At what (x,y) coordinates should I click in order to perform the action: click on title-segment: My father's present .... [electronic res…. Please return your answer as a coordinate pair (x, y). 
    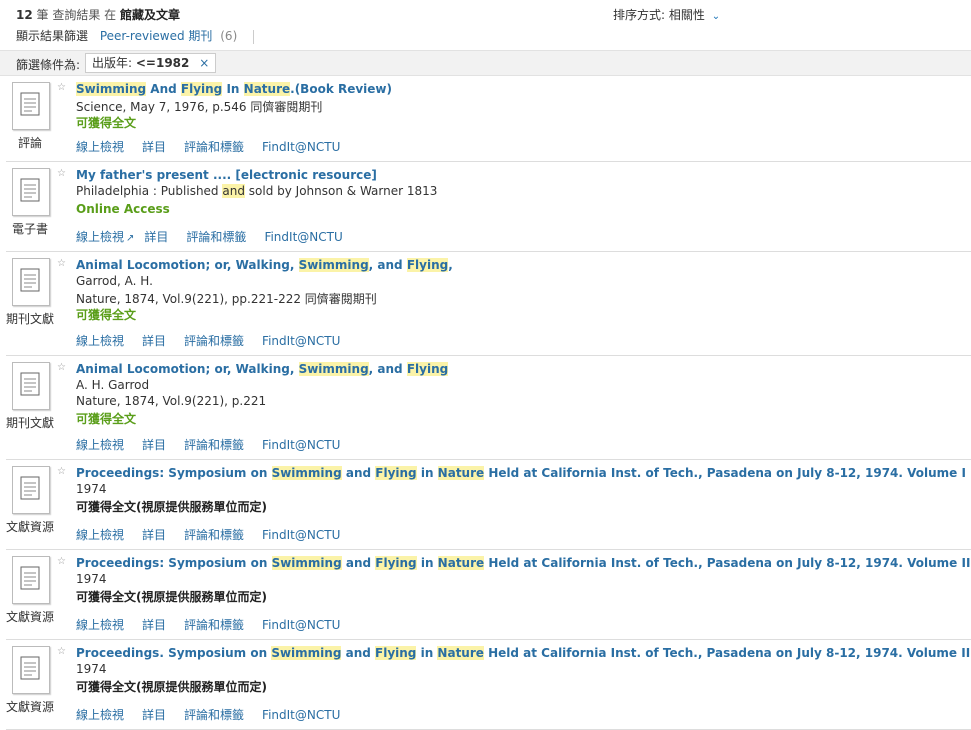
    Looking at the image, I should click on (226, 175).